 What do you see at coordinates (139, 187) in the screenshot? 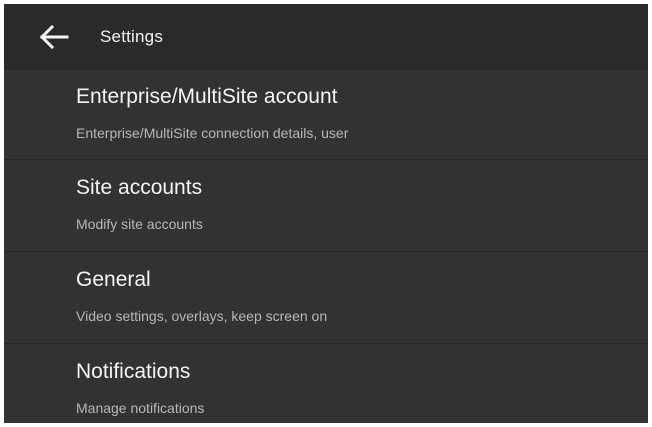
I see `settings-item-title: Site accounts` at bounding box center [139, 187].